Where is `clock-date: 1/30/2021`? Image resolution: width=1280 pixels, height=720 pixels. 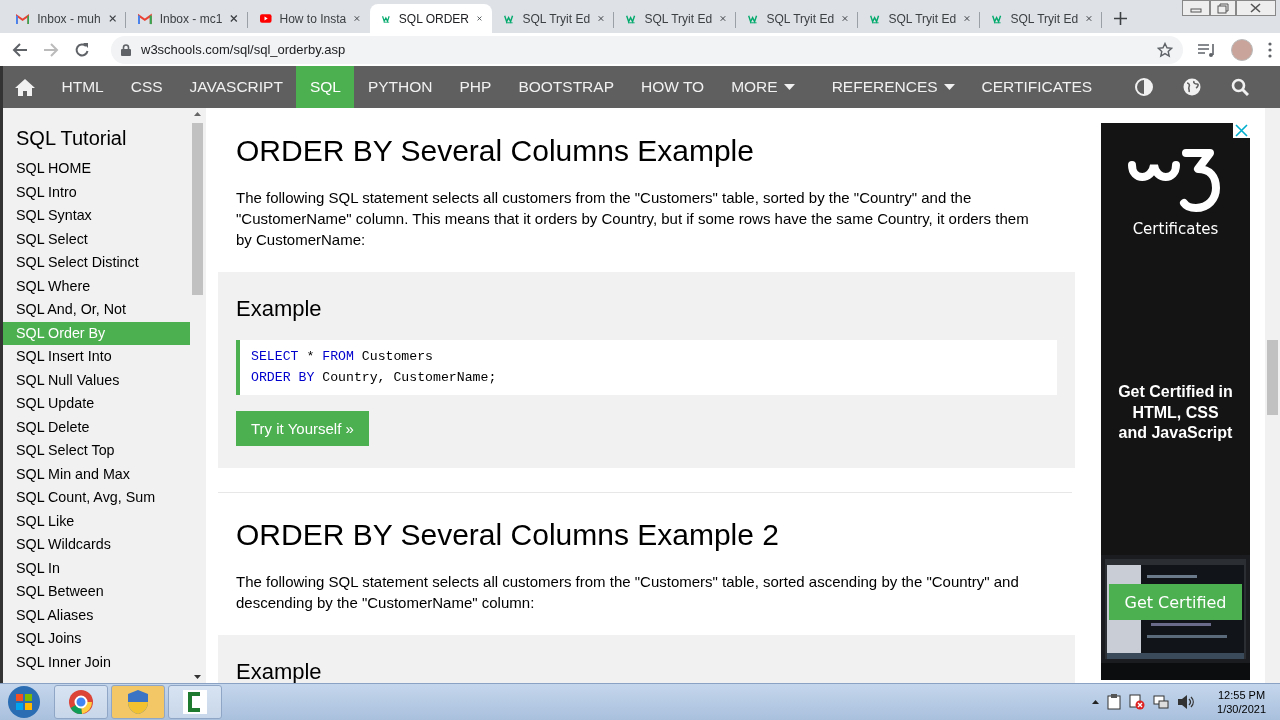 clock-date: 1/30/2021 is located at coordinates (1241, 709).